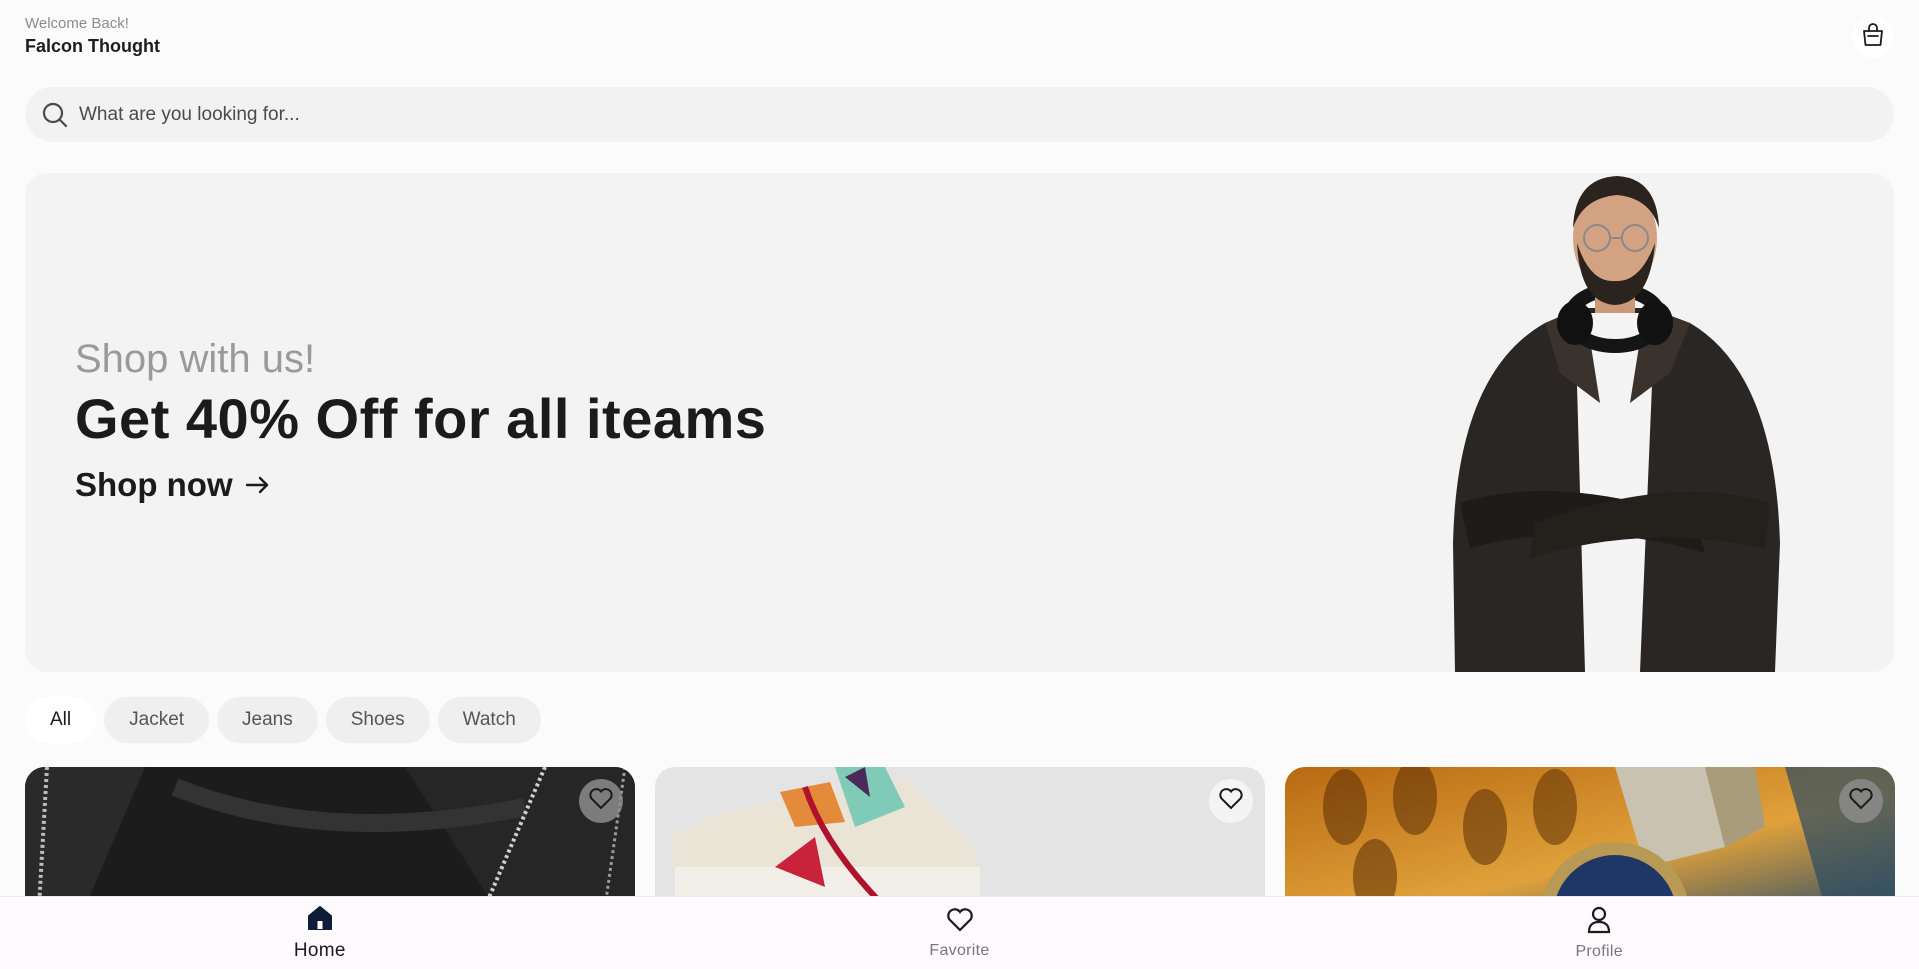 This screenshot has height=969, width=1919. What do you see at coordinates (1599, 951) in the screenshot?
I see `nav-label-profile: Profile` at bounding box center [1599, 951].